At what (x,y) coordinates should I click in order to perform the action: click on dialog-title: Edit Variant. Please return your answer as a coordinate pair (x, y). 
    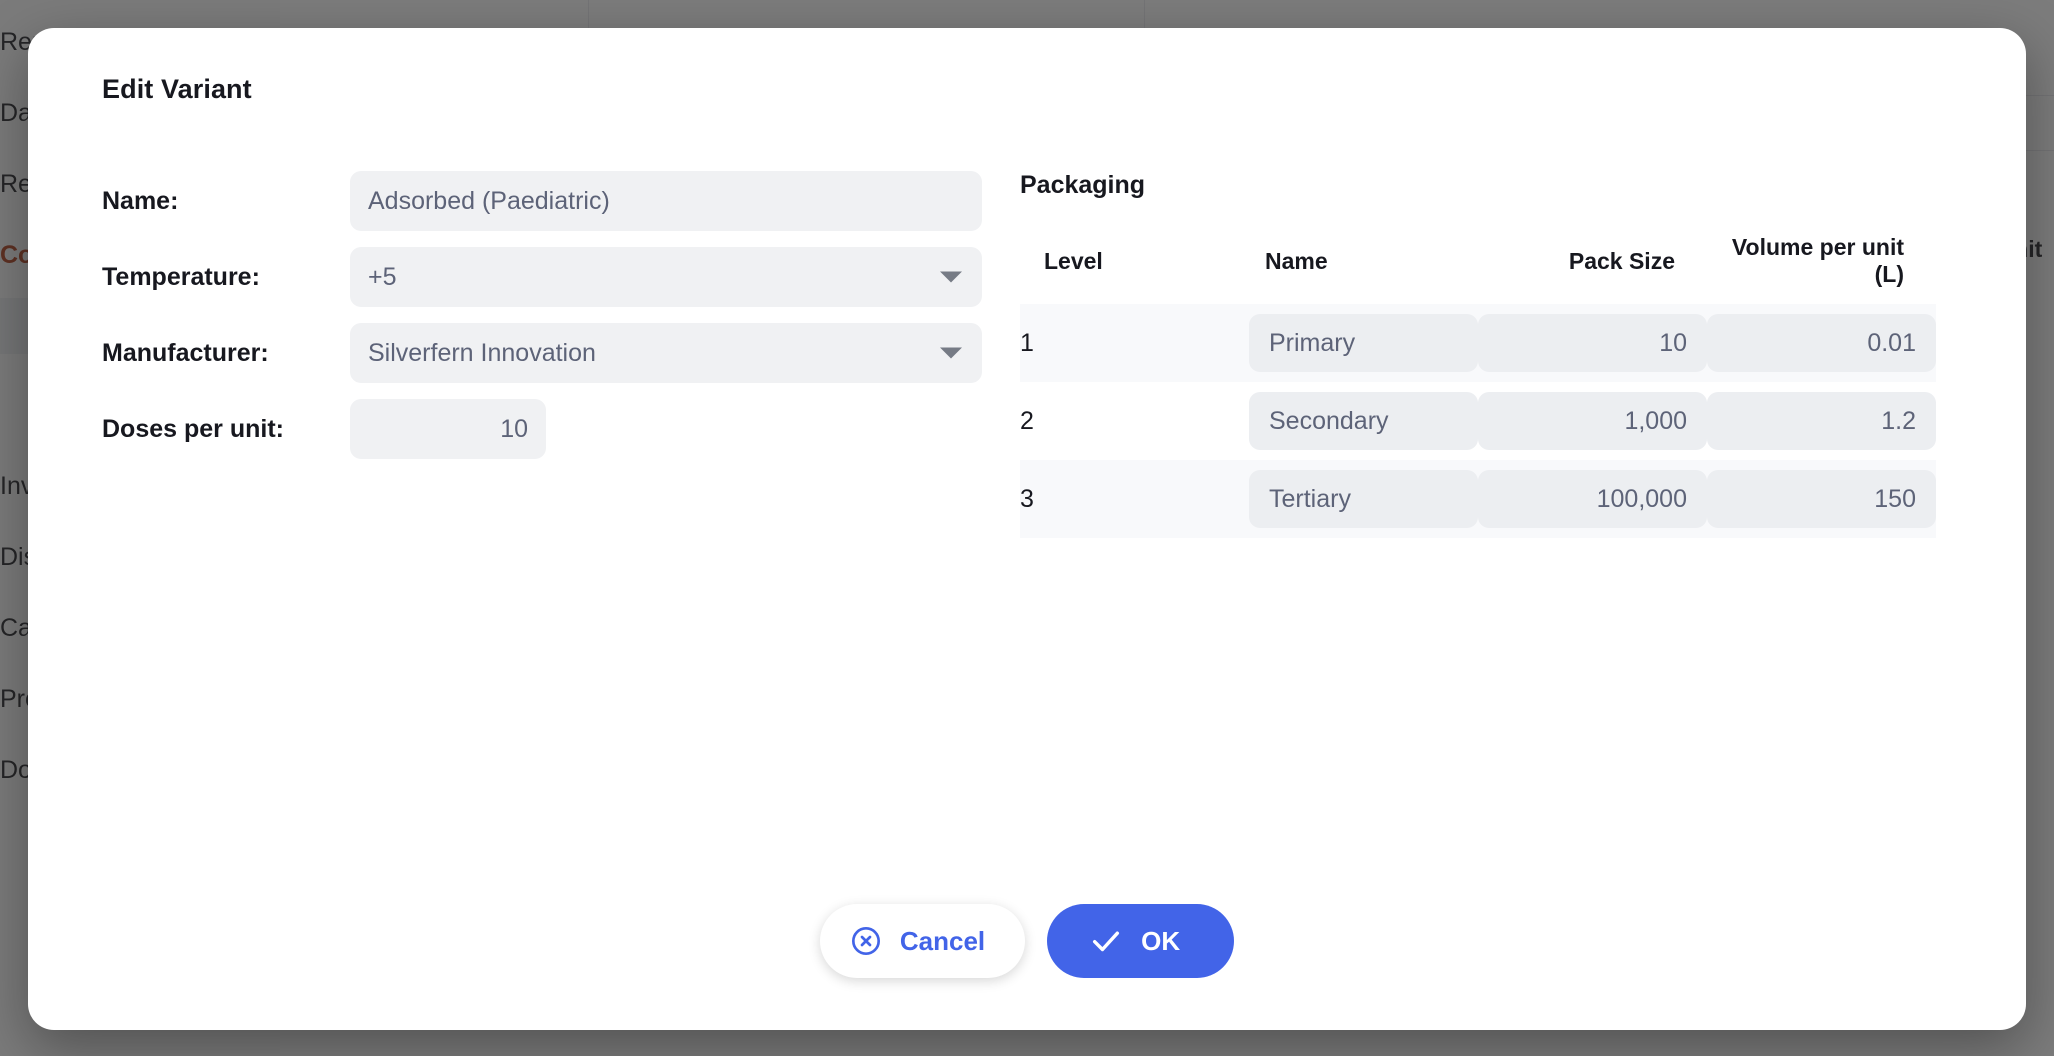
    Looking at the image, I should click on (177, 89).